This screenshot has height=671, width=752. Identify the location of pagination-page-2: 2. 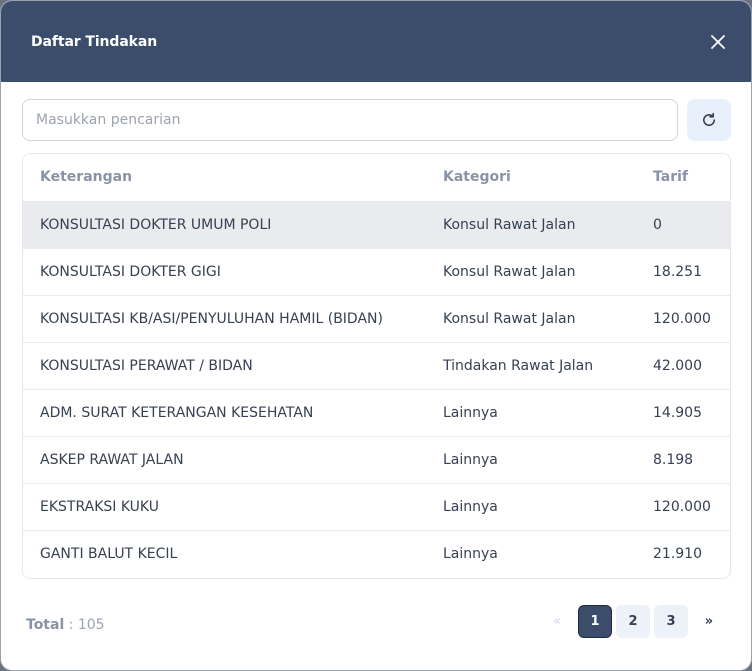
(633, 621).